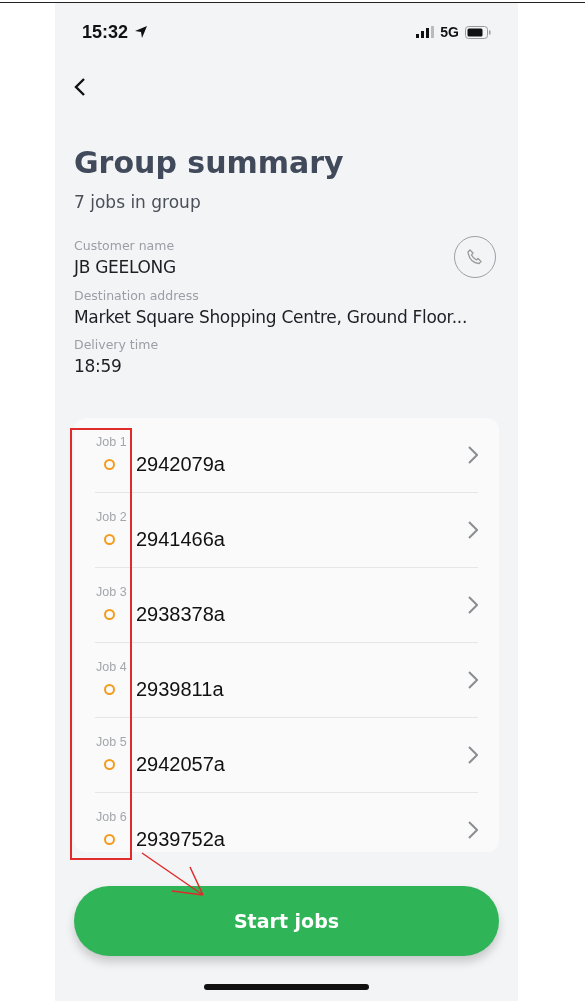 Image resolution: width=585 pixels, height=1001 pixels. Describe the element at coordinates (125, 245) in the screenshot. I see `field-label: Customer name` at that location.